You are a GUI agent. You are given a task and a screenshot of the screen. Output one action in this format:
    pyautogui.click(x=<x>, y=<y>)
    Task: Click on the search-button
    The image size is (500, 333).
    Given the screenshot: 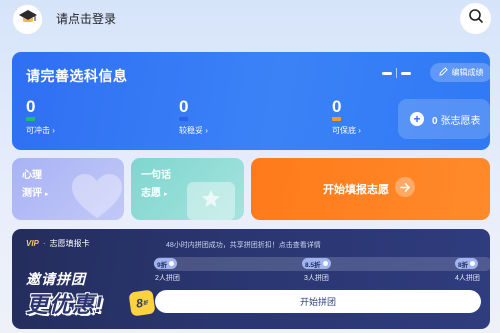 What is the action you would take?
    pyautogui.click(x=475, y=18)
    